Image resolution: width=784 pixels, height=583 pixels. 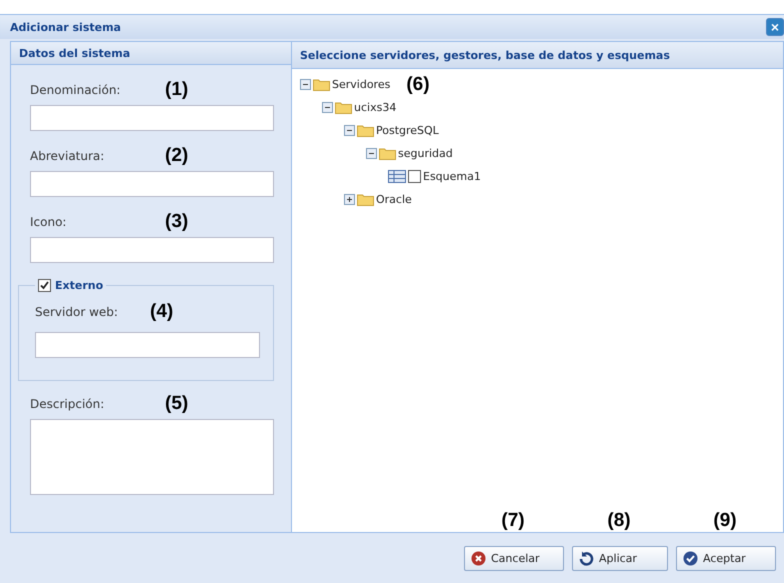 I want to click on annotation-number: (4), so click(x=162, y=312).